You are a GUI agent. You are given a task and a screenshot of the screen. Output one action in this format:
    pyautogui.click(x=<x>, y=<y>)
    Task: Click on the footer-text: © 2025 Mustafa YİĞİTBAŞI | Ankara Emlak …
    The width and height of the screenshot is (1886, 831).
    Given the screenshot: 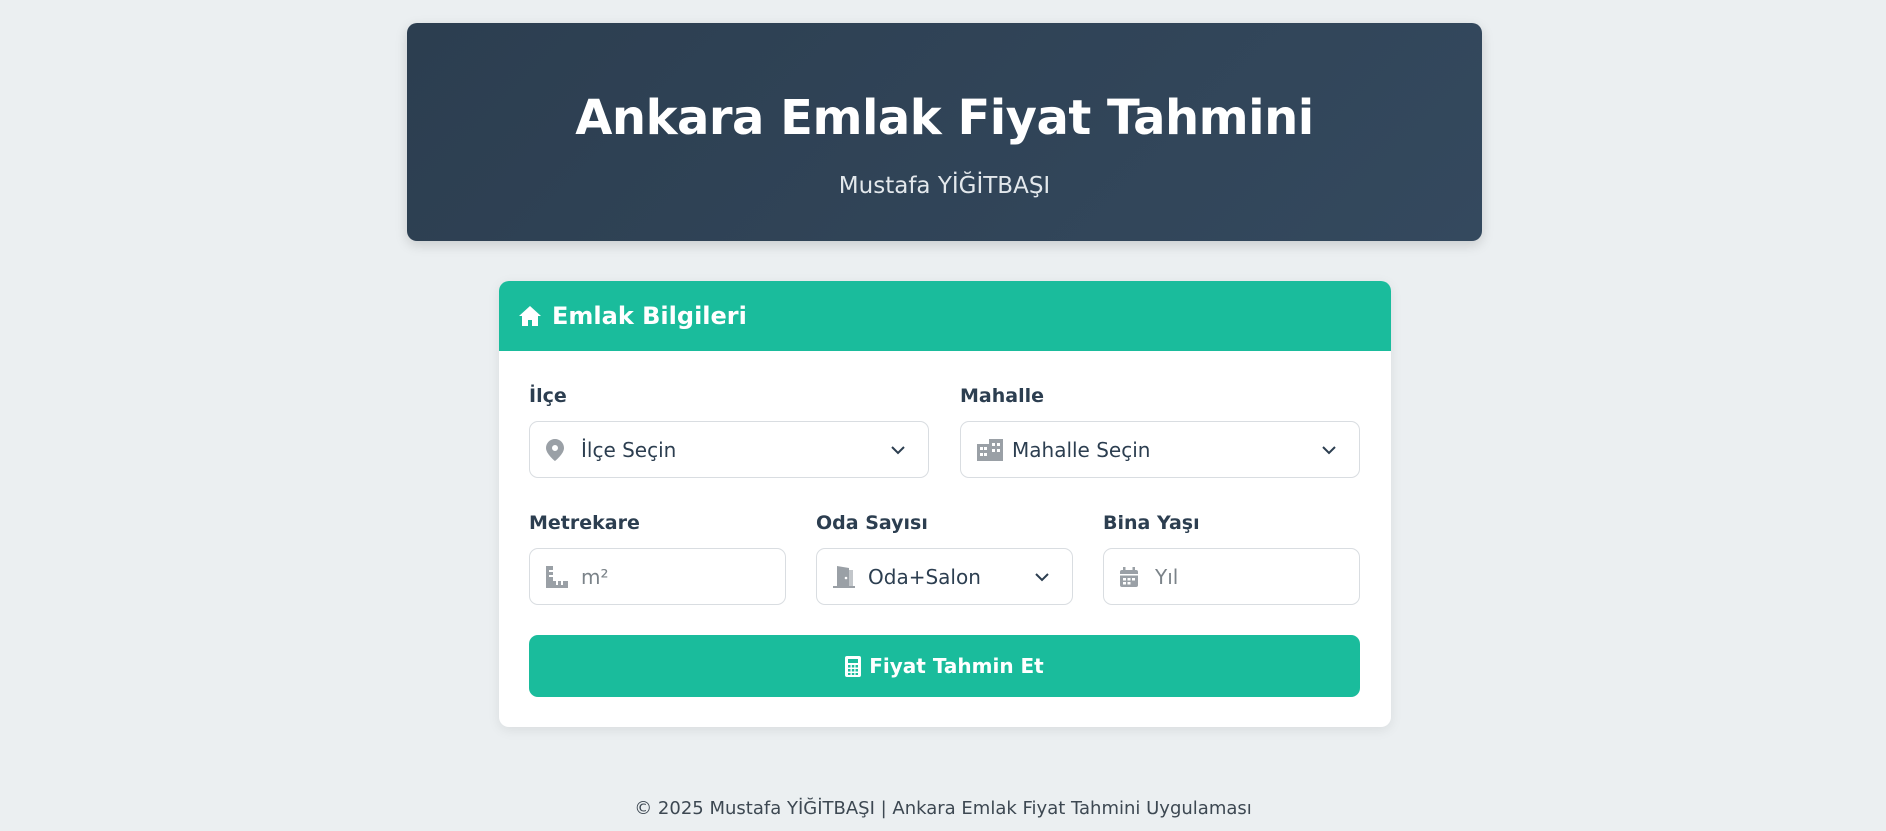 What is the action you would take?
    pyautogui.click(x=943, y=808)
    